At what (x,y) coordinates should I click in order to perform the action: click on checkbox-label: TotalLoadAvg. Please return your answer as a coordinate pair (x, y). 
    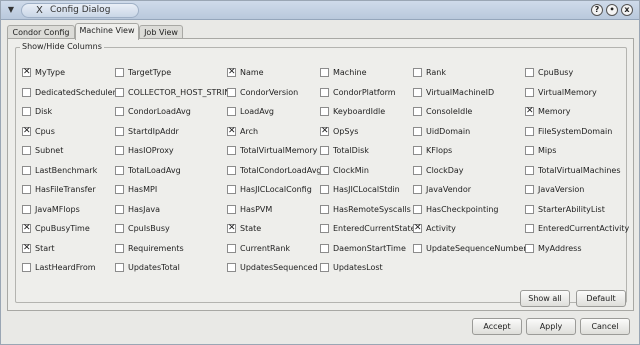
    Looking at the image, I should click on (154, 170).